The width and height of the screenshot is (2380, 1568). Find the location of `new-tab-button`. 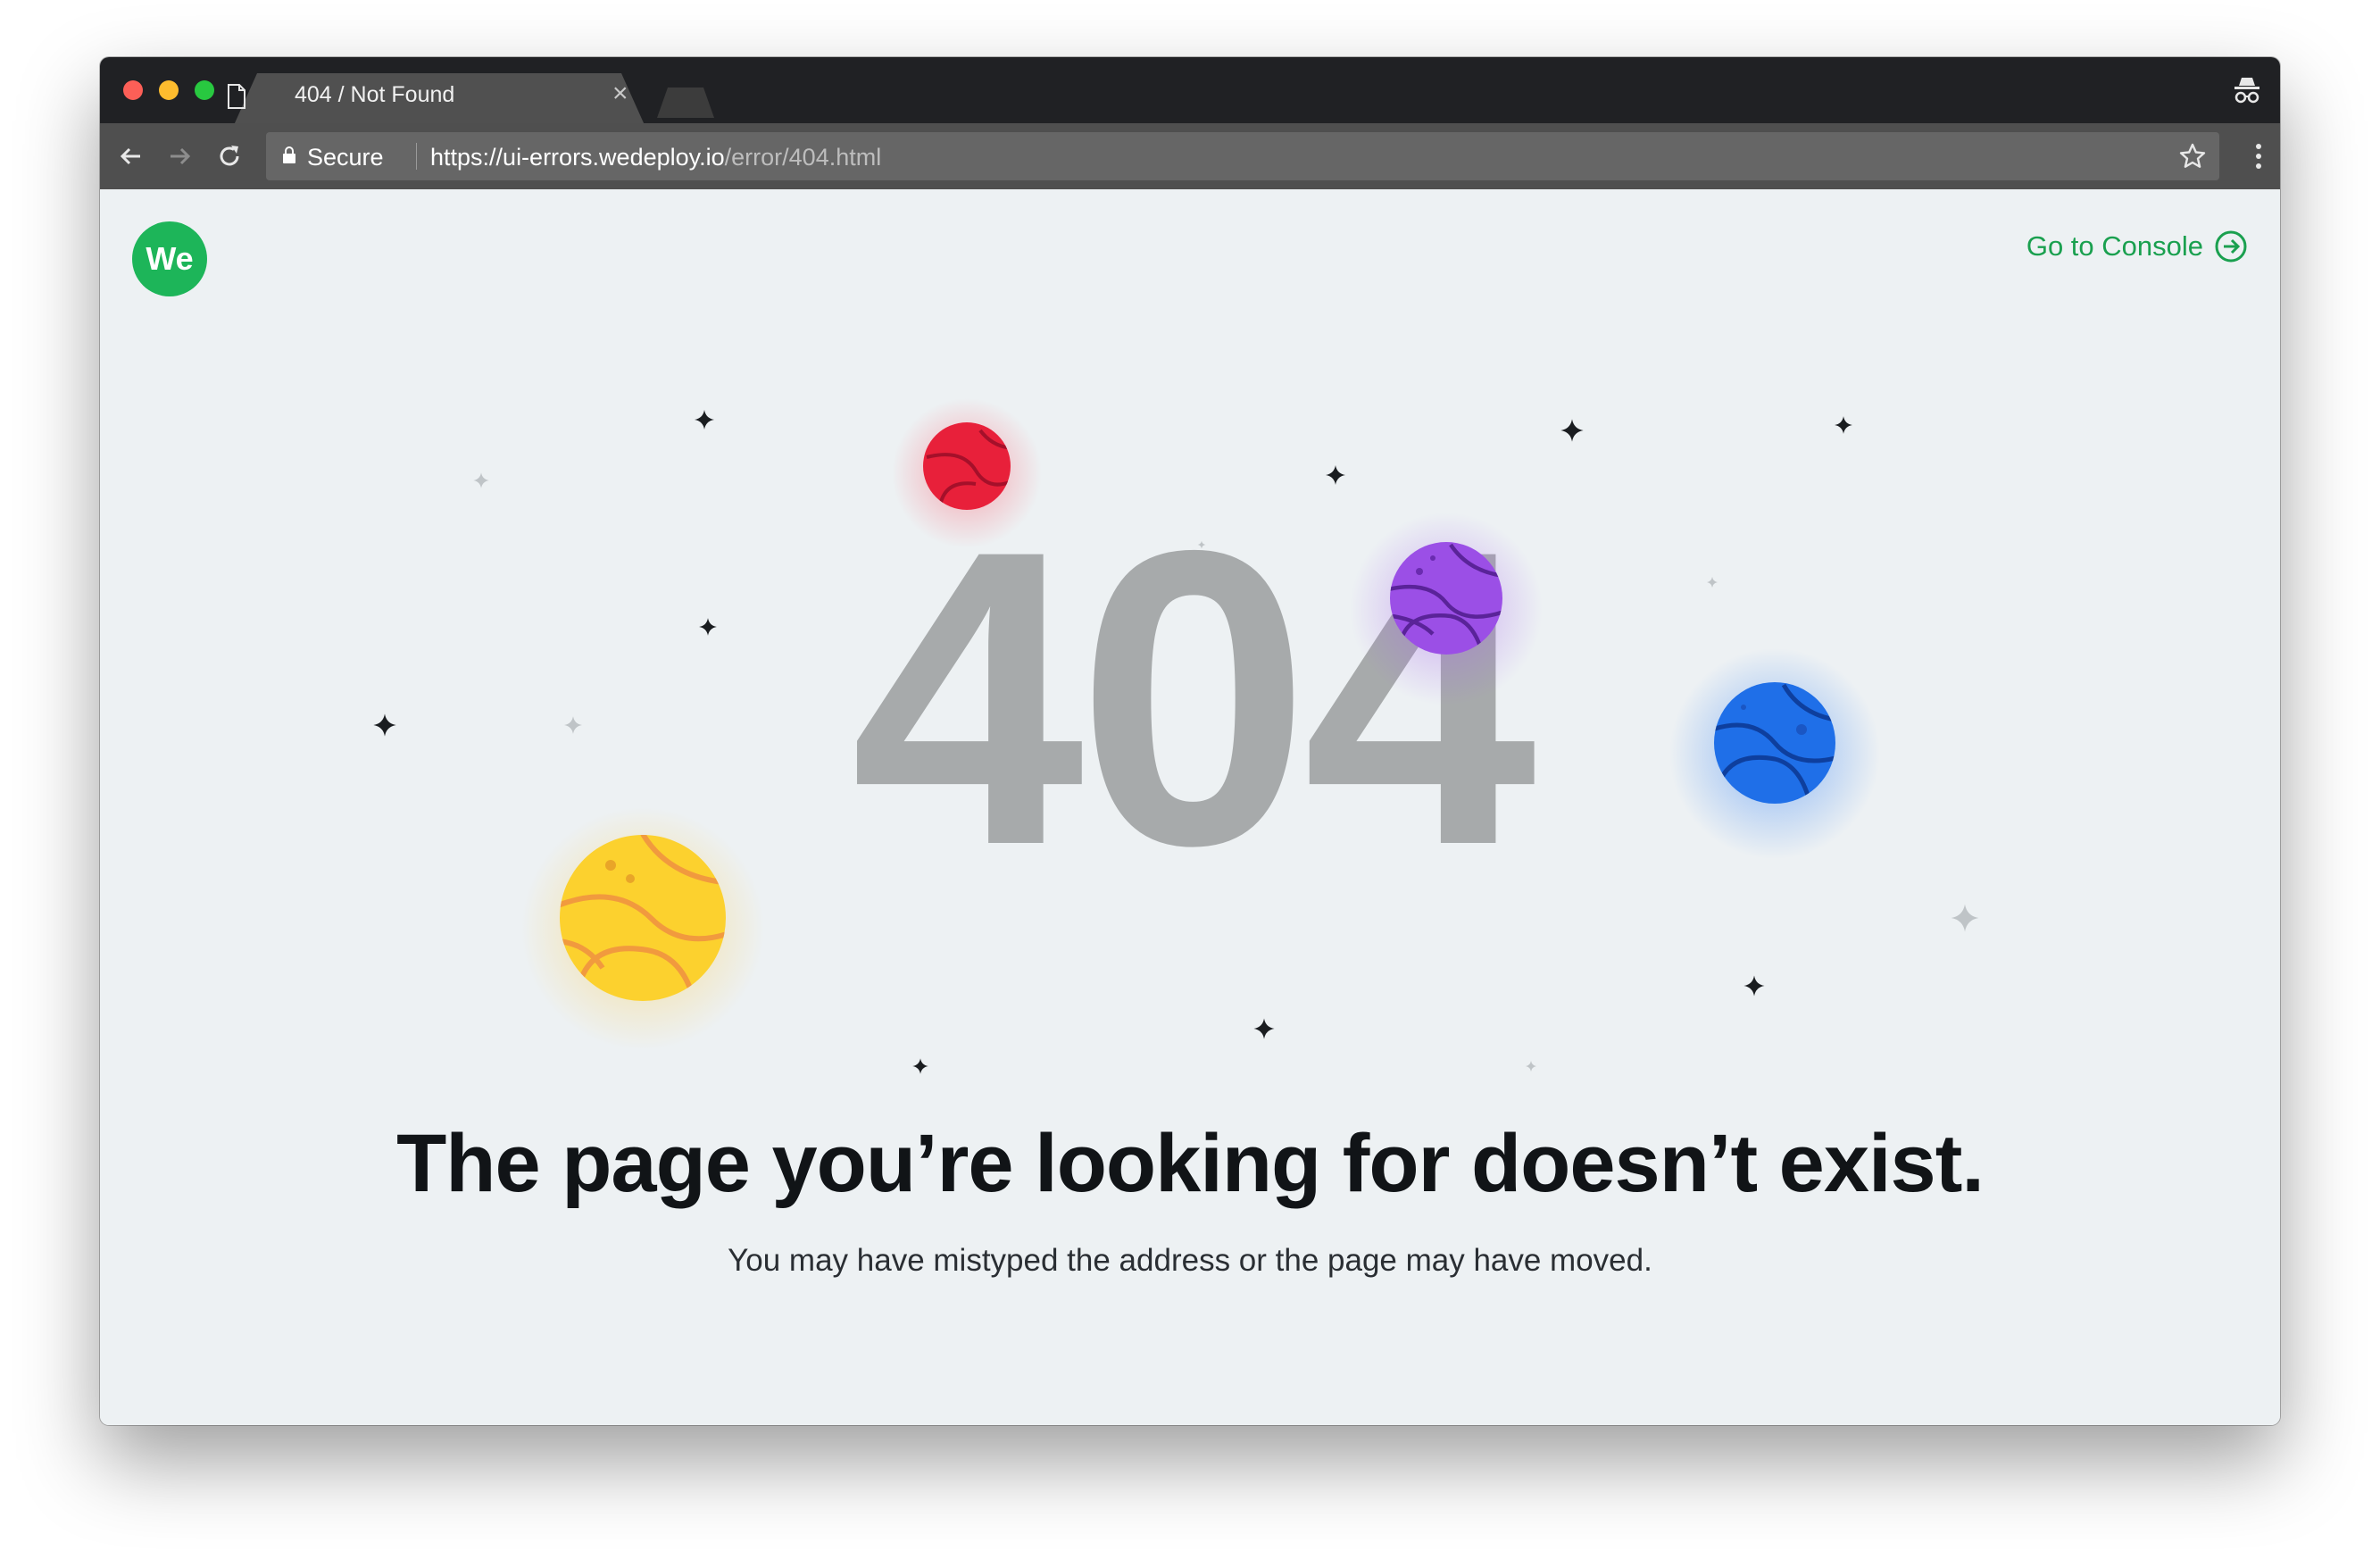

new-tab-button is located at coordinates (685, 103).